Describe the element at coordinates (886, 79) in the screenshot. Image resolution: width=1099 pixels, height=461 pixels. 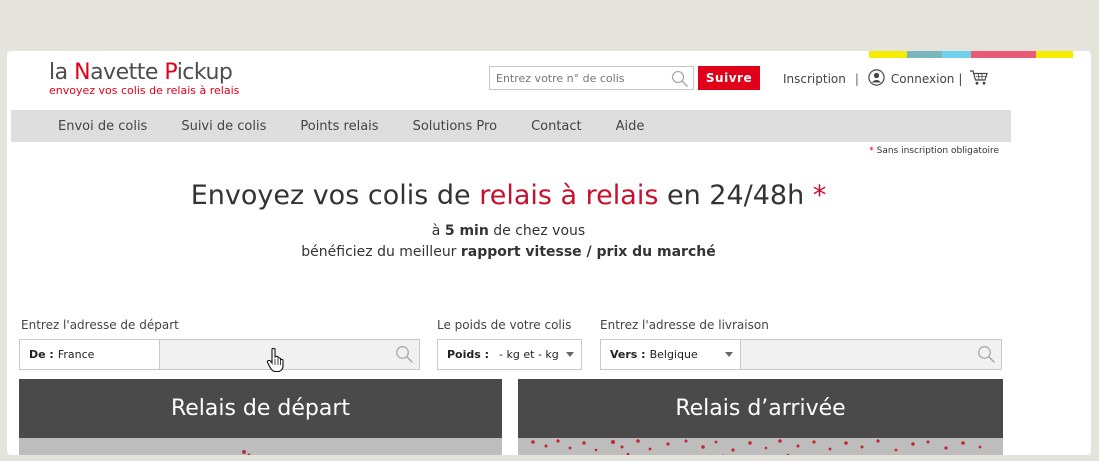
I see `account-links: Inscription | Connexion |` at that location.